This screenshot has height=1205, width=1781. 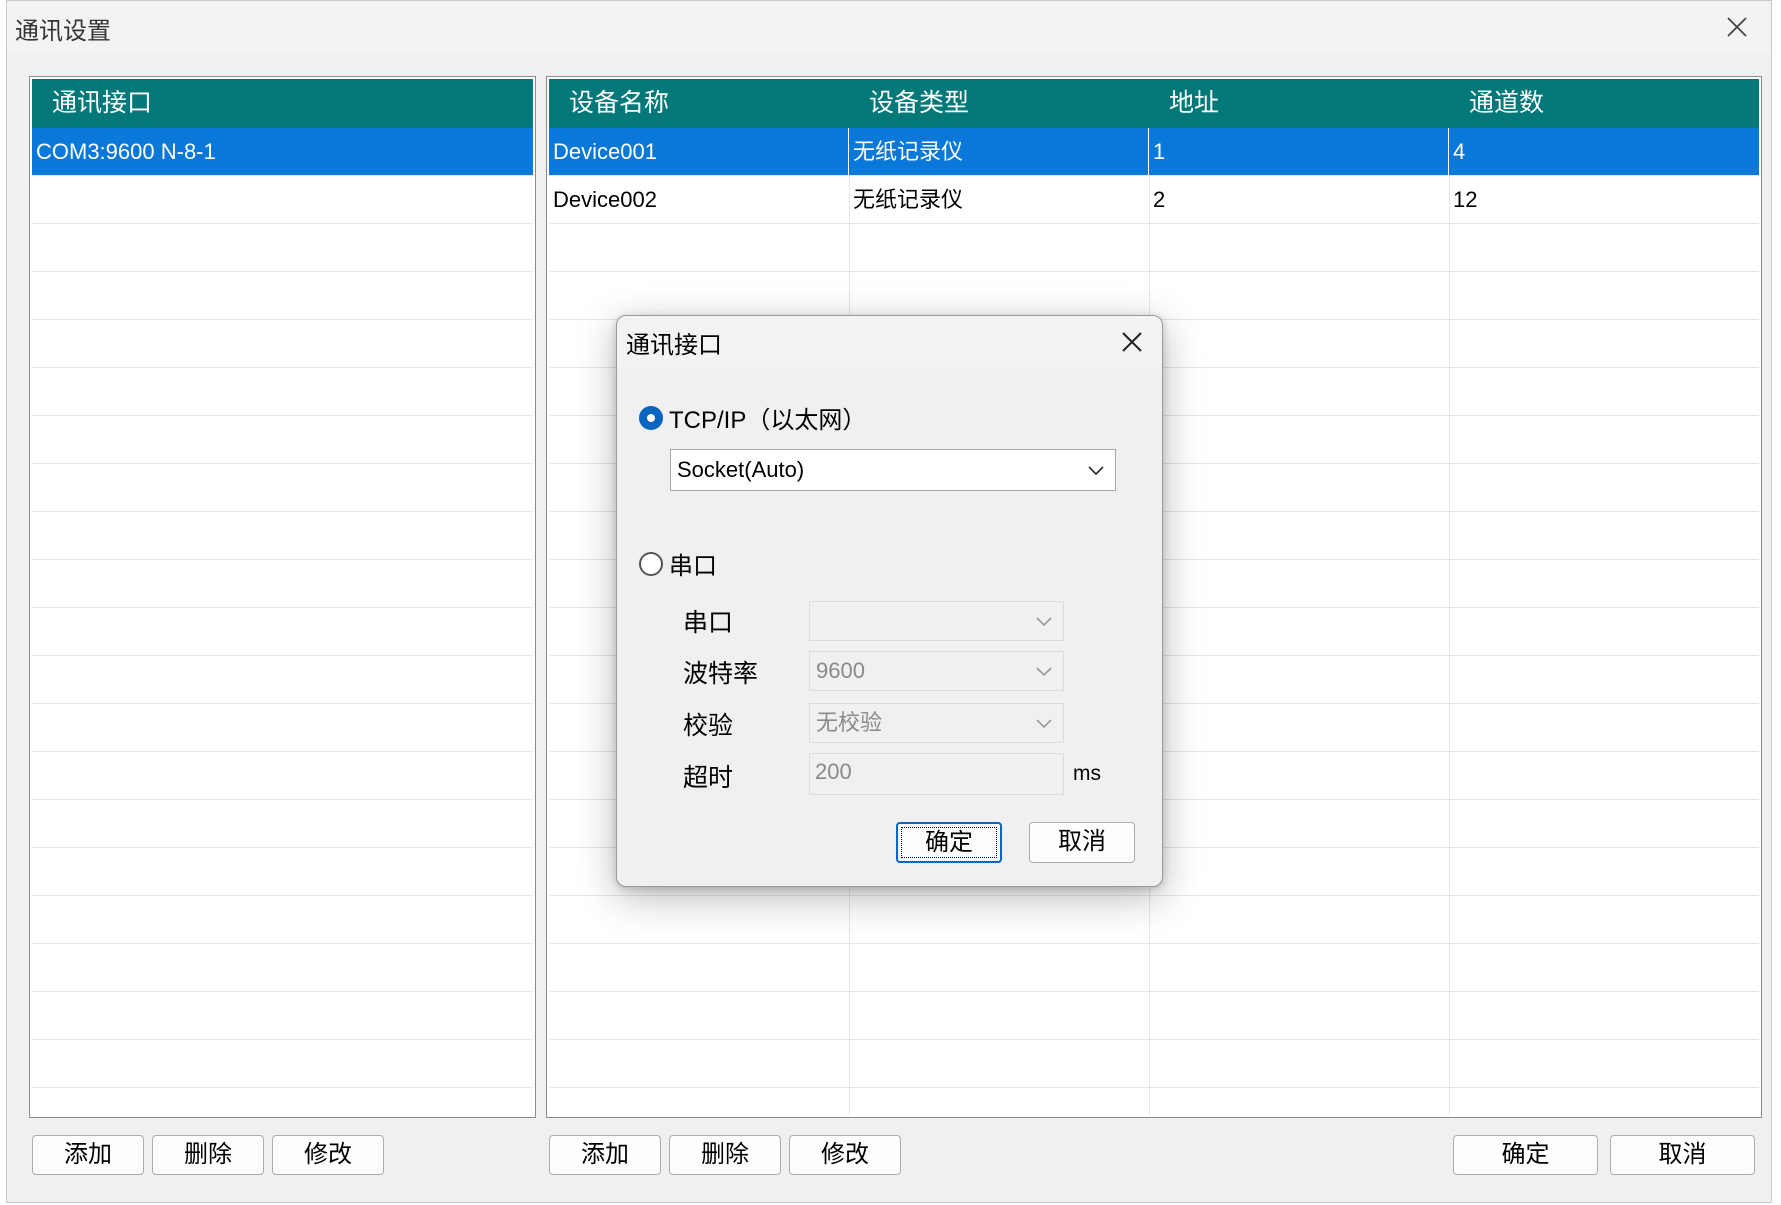 I want to click on radio-unselected-icon, so click(x=651, y=563).